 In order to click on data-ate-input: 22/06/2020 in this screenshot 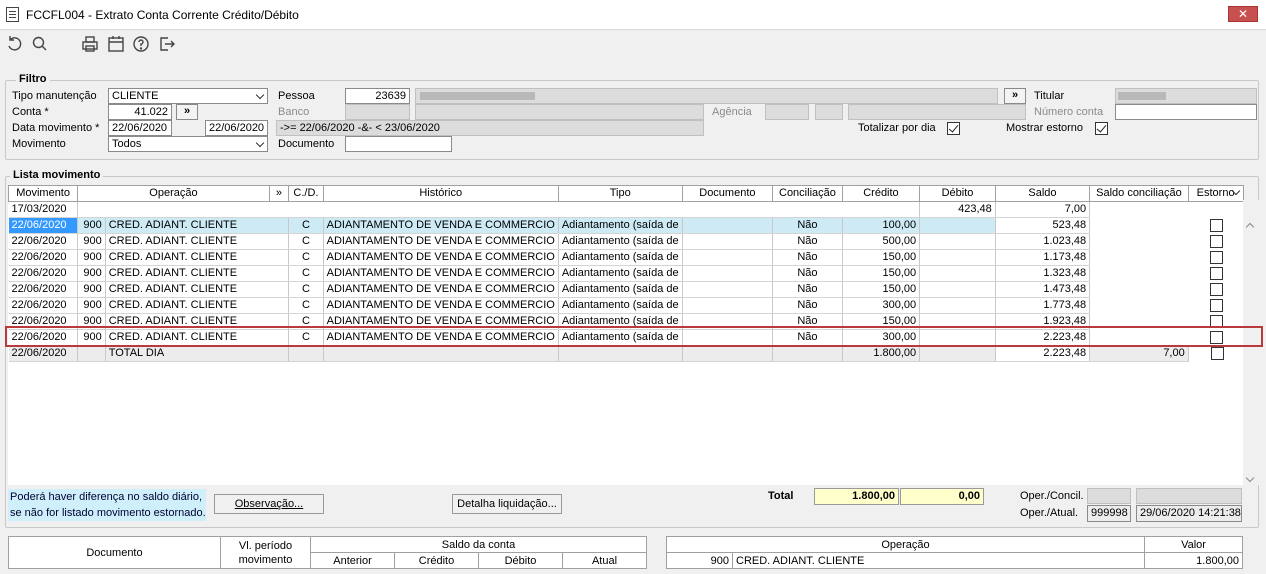, I will do `click(236, 128)`.